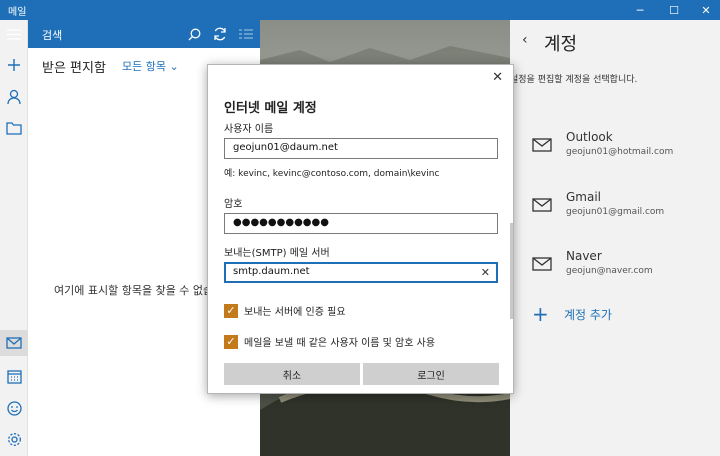 This screenshot has width=720, height=456. What do you see at coordinates (246, 34) in the screenshot?
I see `select-icon` at bounding box center [246, 34].